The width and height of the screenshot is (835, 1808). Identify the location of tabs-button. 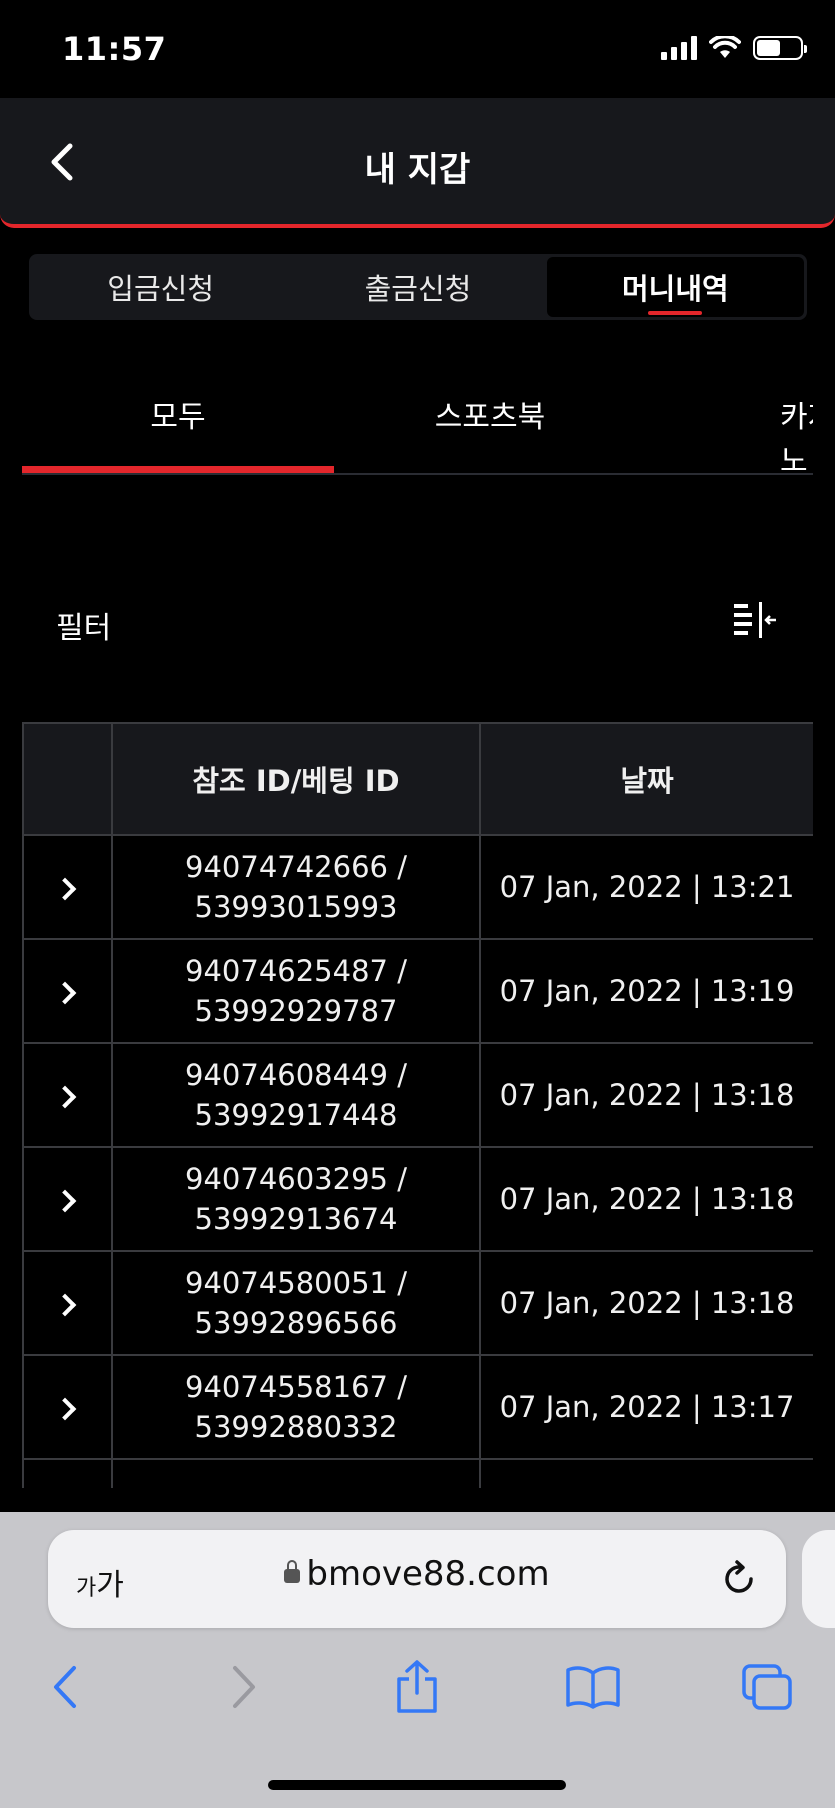
(767, 1687).